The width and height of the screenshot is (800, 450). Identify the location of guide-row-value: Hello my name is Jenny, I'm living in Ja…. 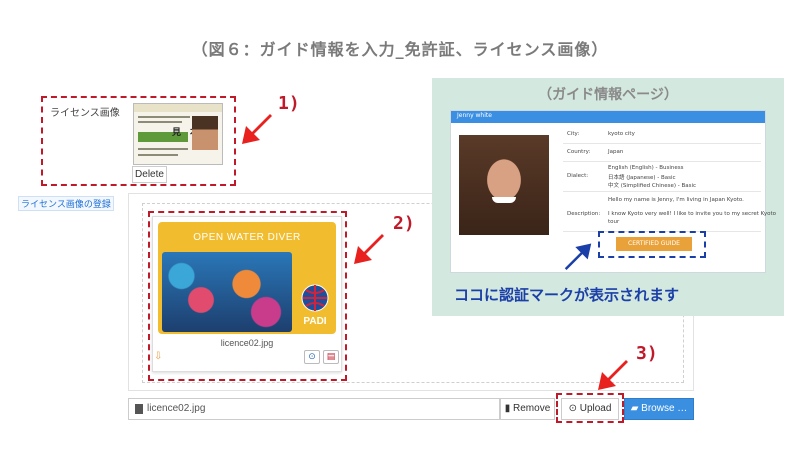
(676, 200).